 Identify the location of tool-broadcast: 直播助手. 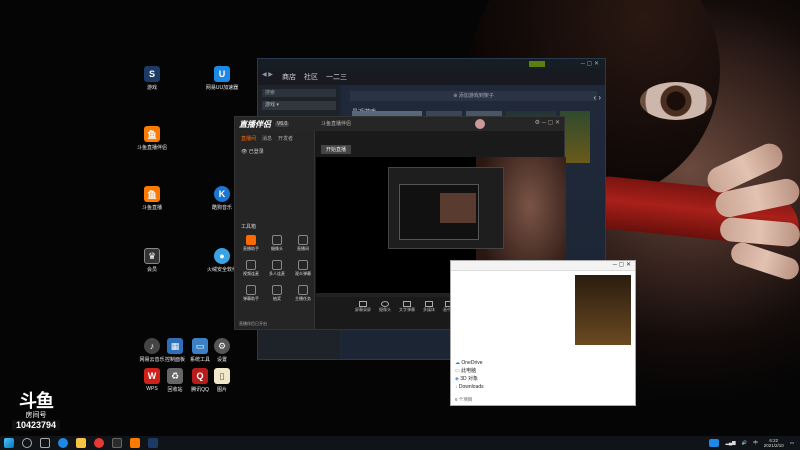
(251, 243).